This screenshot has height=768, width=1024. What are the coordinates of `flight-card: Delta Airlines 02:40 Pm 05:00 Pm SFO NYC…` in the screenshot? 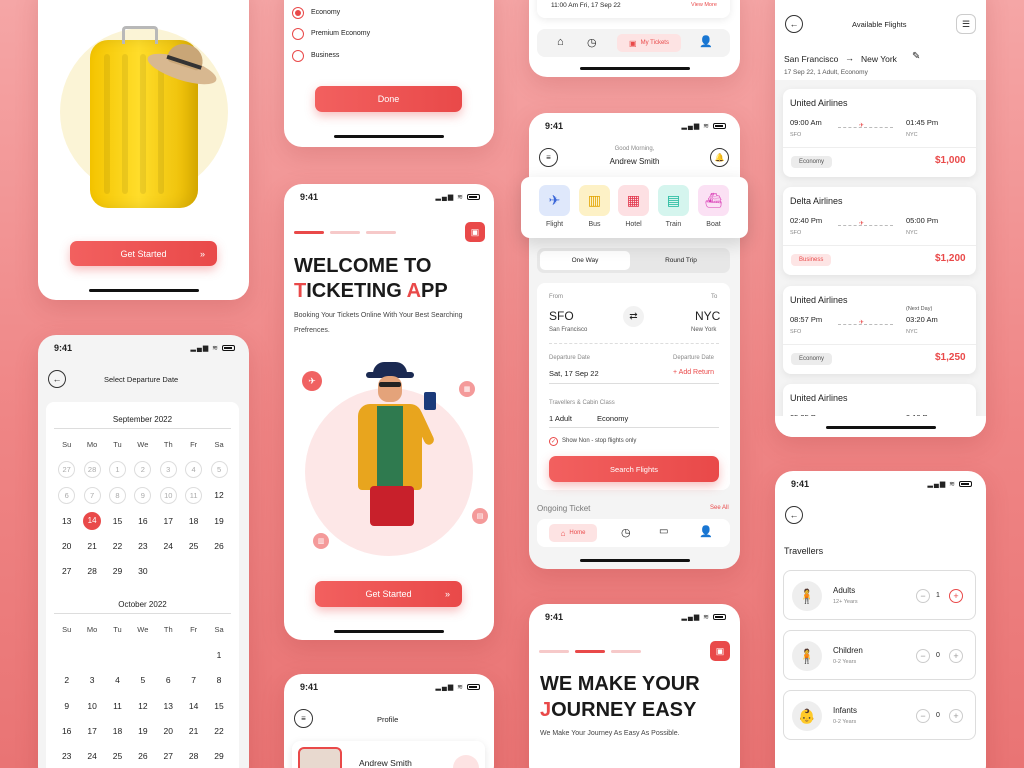 It's located at (879, 231).